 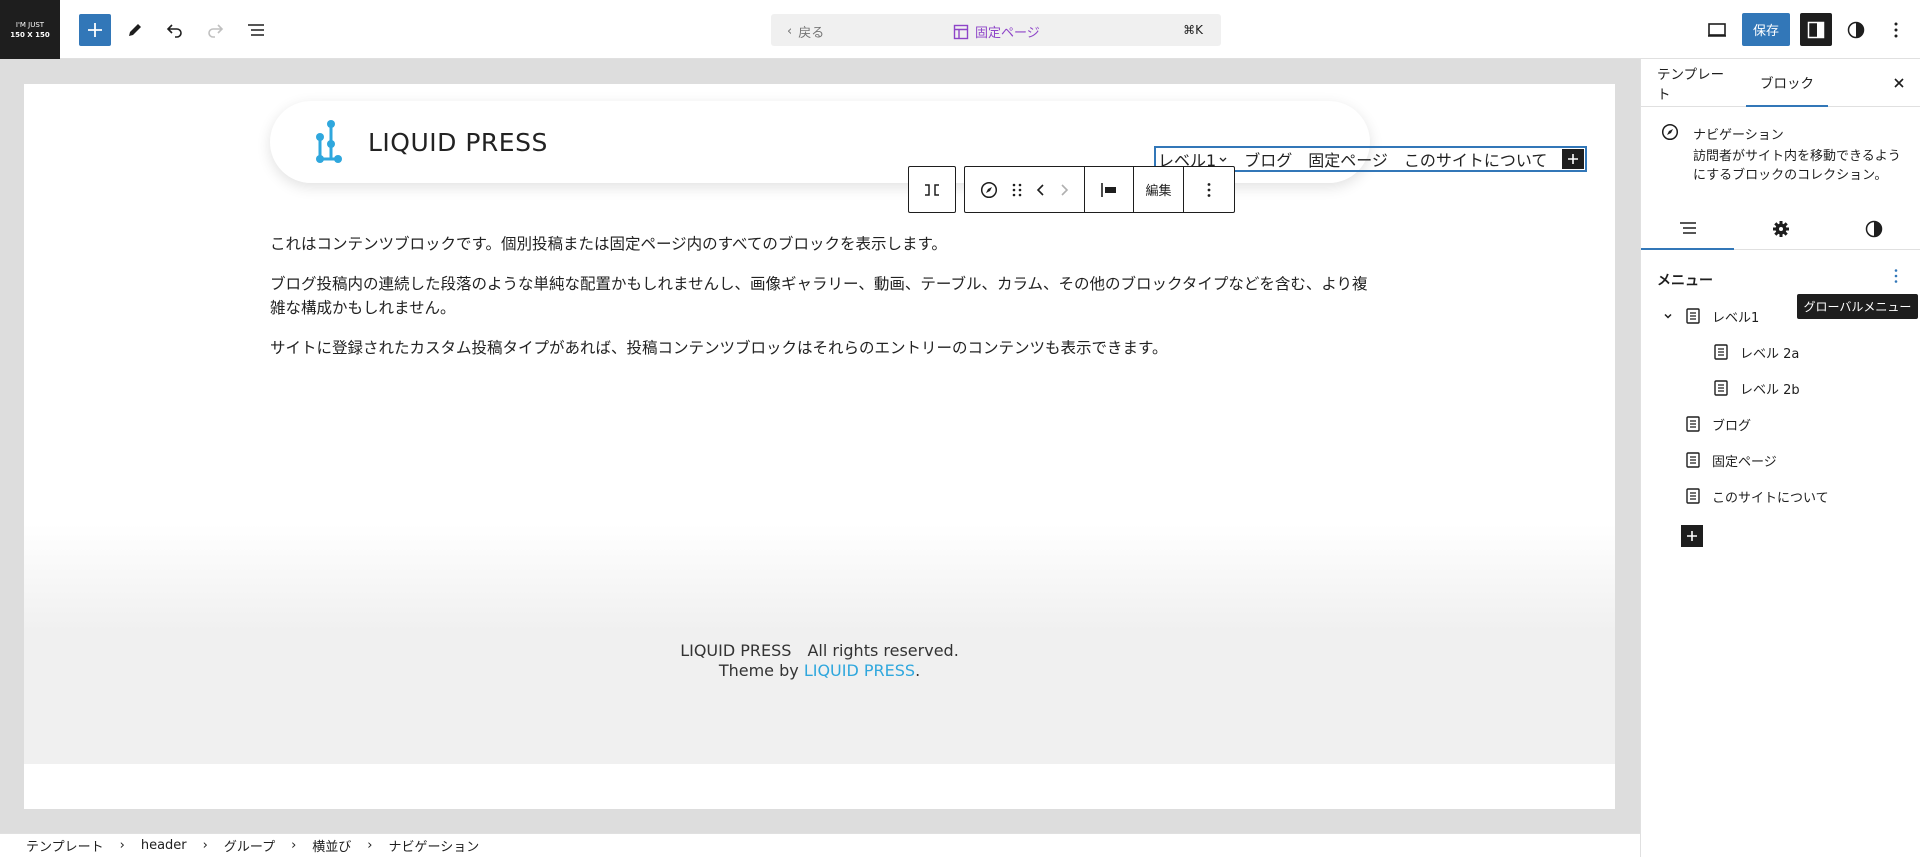 What do you see at coordinates (1159, 189) in the screenshot?
I see `edit-button: 編集` at bounding box center [1159, 189].